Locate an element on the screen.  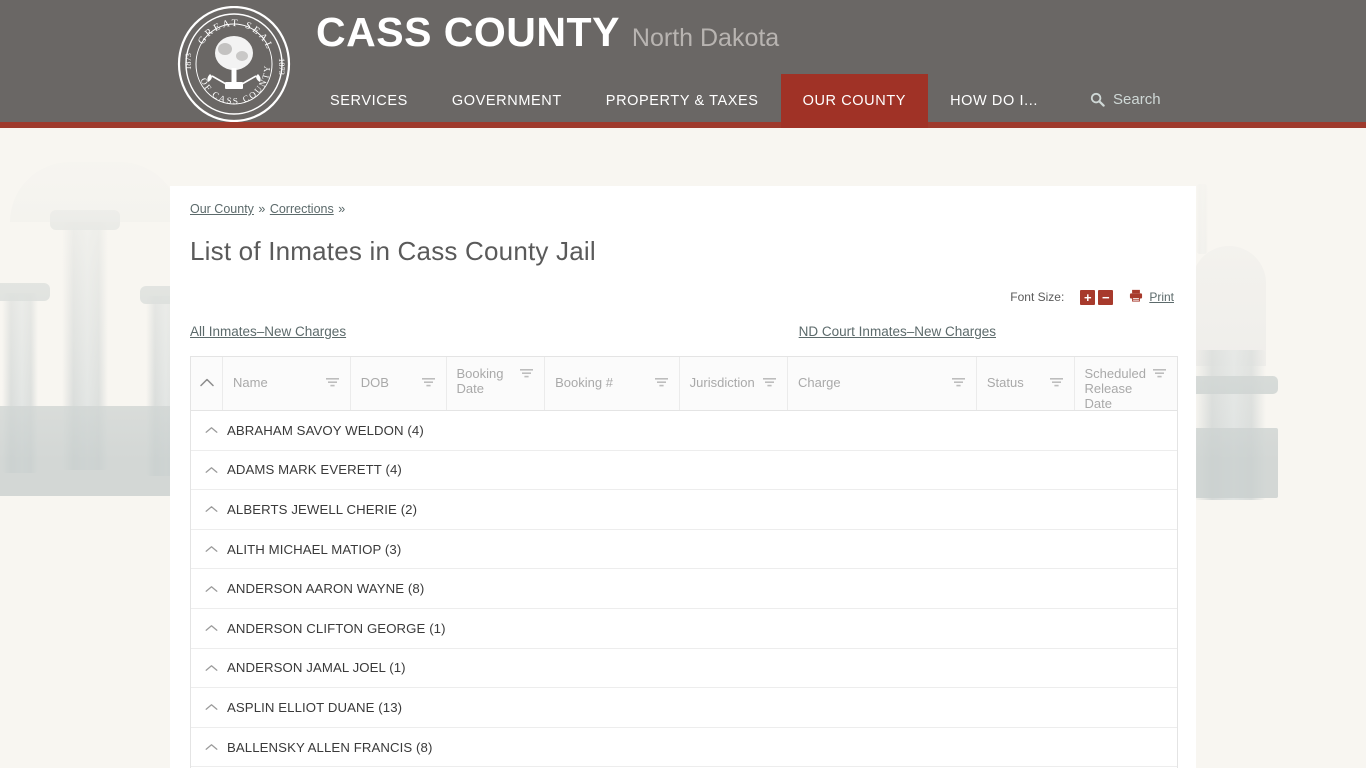
grid-header-jurisdiction: Jurisdiction is located at coordinates (734, 383).